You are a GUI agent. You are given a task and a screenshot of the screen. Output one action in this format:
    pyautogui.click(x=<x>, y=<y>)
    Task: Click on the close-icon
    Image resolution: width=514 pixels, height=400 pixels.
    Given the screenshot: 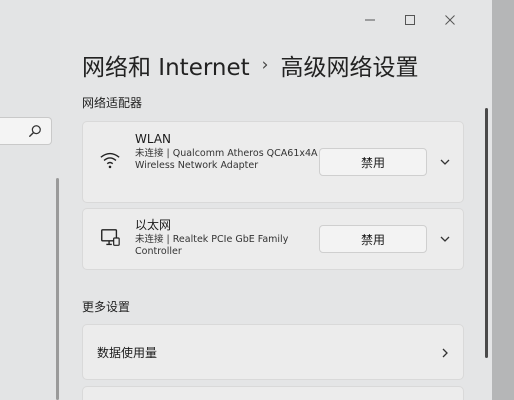 What is the action you would take?
    pyautogui.click(x=450, y=20)
    